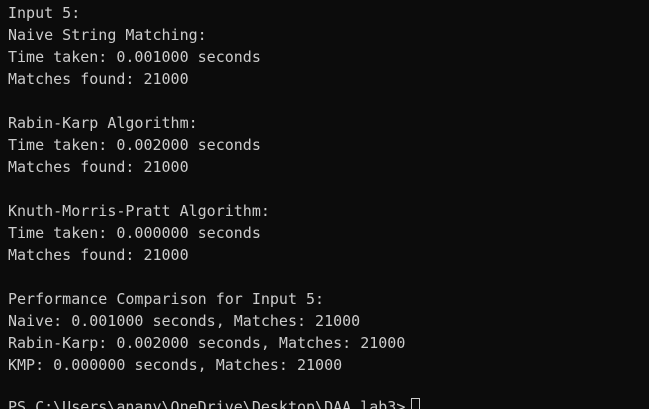 This screenshot has height=409, width=649. I want to click on output-line-kmp-matches: Matches found: 21000, so click(98, 255).